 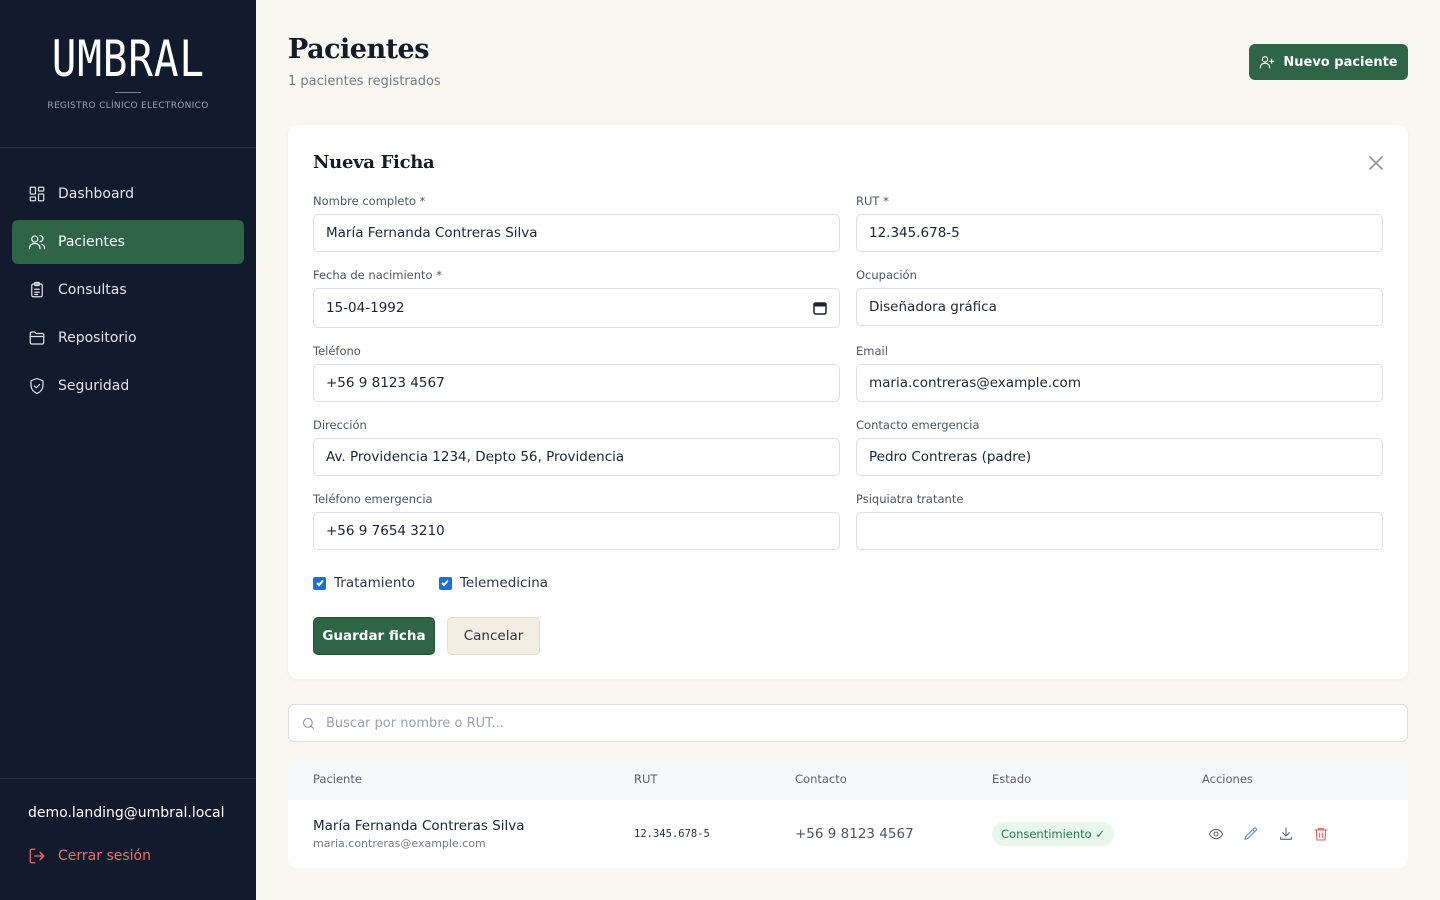 I want to click on download-button, so click(x=1286, y=834).